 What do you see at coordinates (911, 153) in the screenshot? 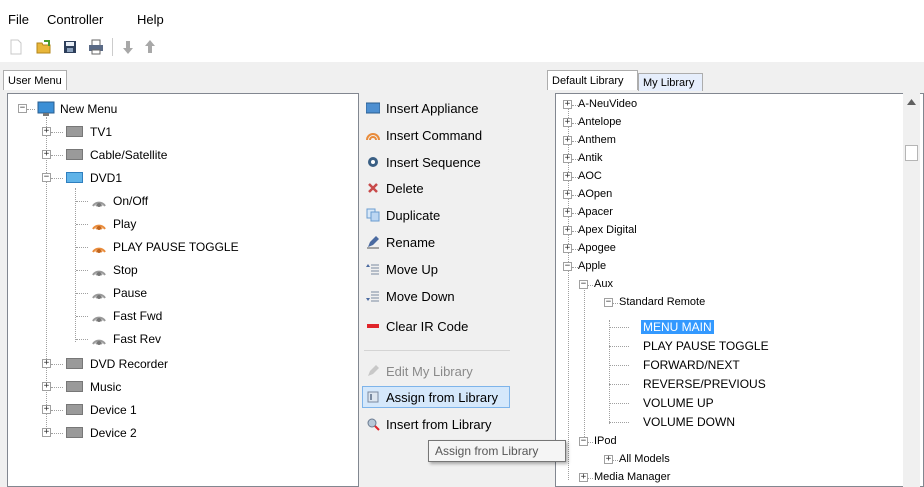
I see `scroll-thumb` at bounding box center [911, 153].